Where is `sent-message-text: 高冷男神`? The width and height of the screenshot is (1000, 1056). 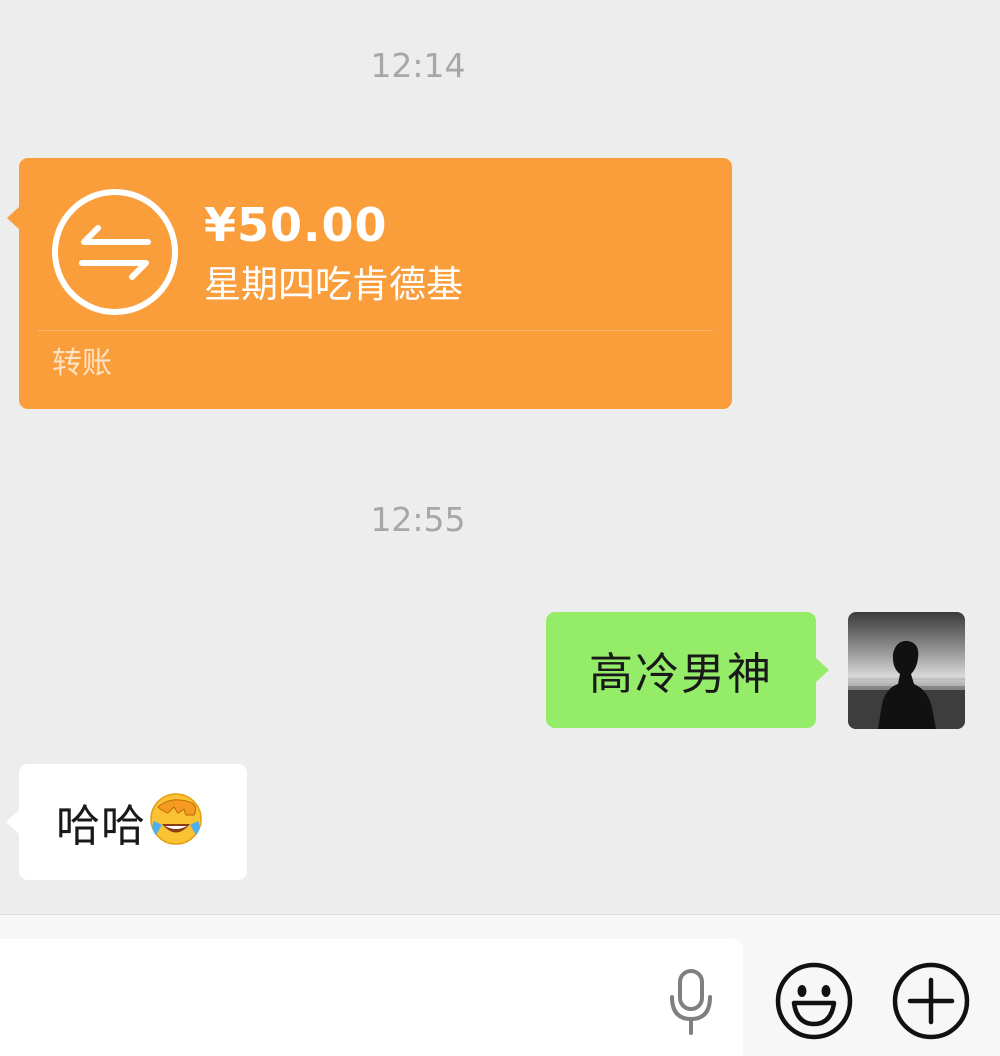 sent-message-text: 高冷男神 is located at coordinates (681, 674).